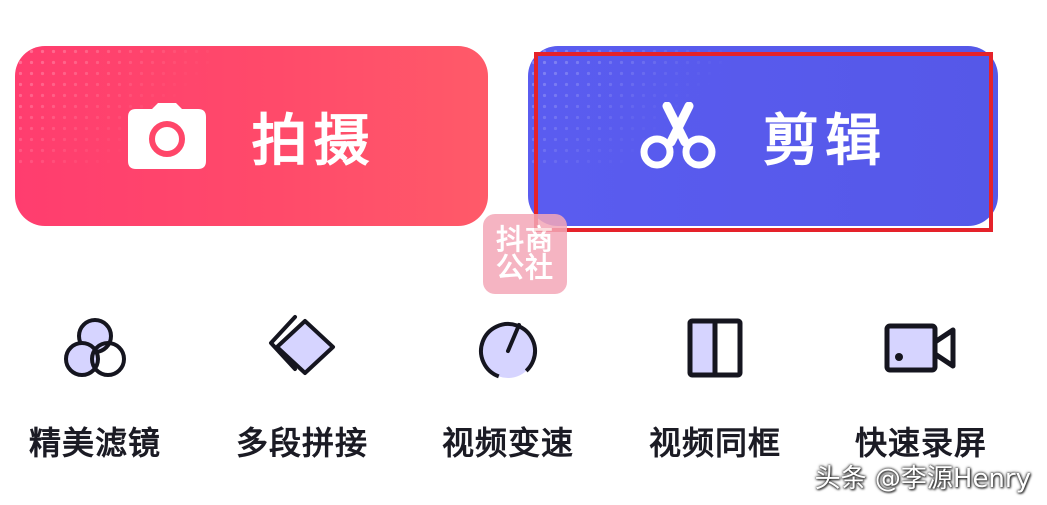  Describe the element at coordinates (302, 348) in the screenshot. I see `layers-icon` at that location.